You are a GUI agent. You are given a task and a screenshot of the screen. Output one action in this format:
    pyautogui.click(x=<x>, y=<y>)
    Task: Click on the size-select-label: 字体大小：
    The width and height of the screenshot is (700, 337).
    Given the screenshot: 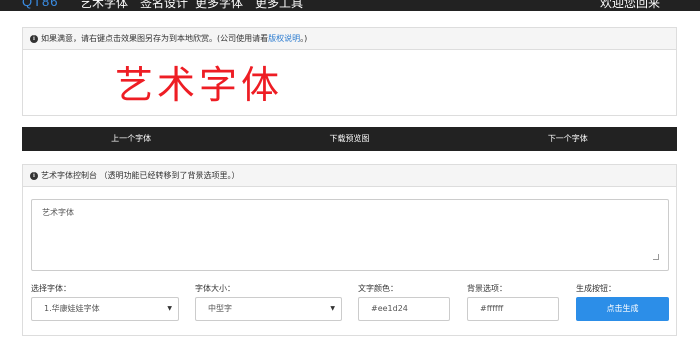 What is the action you would take?
    pyautogui.click(x=215, y=288)
    